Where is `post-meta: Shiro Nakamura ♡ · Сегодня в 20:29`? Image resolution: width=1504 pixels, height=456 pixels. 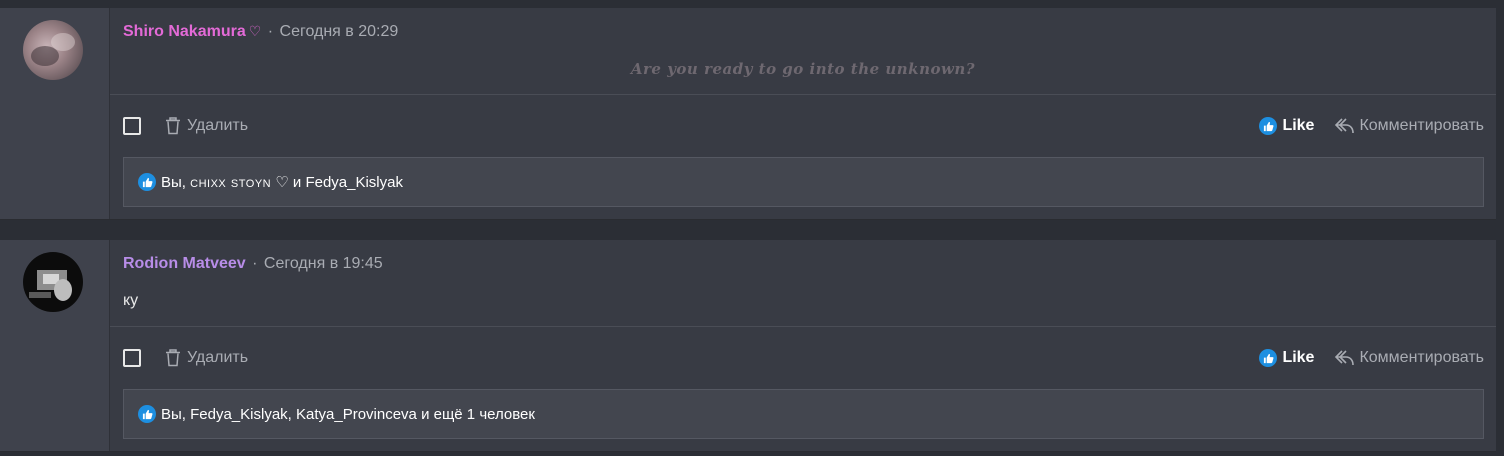
post-meta: Shiro Nakamura ♡ · Сегодня в 20:29 is located at coordinates (260, 32).